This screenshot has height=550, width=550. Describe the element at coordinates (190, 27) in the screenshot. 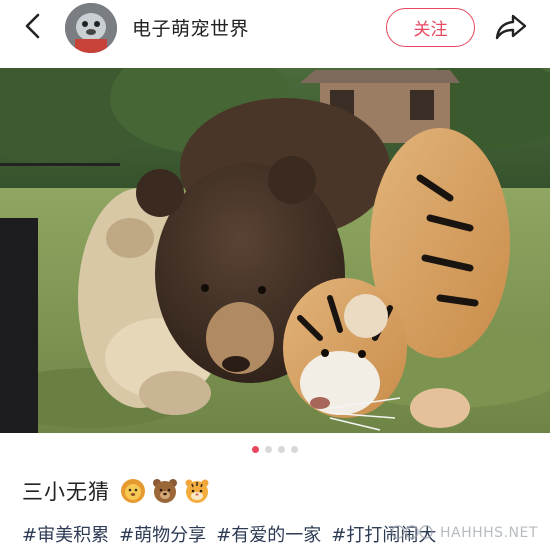

I see `account-name: 电子萌宠世界` at that location.